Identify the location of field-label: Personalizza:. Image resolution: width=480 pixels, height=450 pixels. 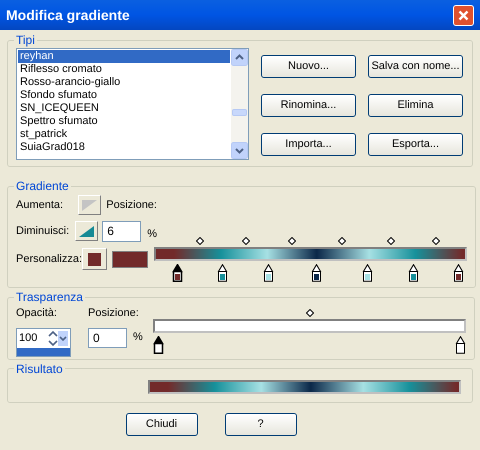
(49, 259).